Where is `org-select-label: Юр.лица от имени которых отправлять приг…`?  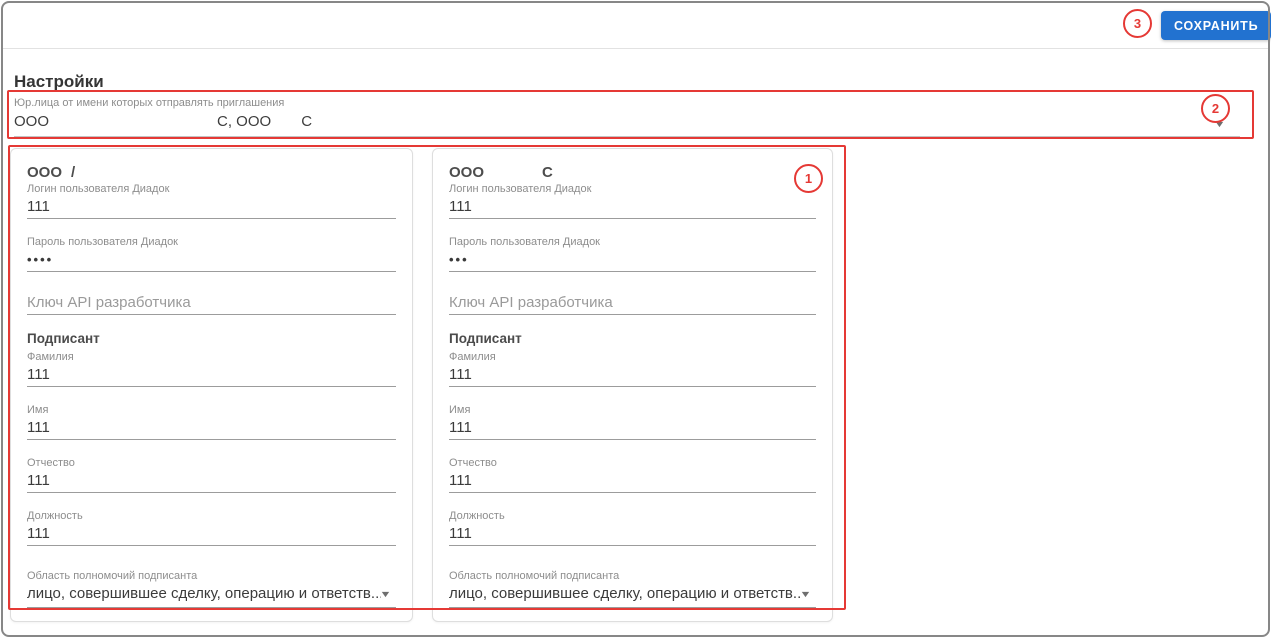
org-select-label: Юр.лица от имени которых отправлять приг… is located at coordinates (149, 103).